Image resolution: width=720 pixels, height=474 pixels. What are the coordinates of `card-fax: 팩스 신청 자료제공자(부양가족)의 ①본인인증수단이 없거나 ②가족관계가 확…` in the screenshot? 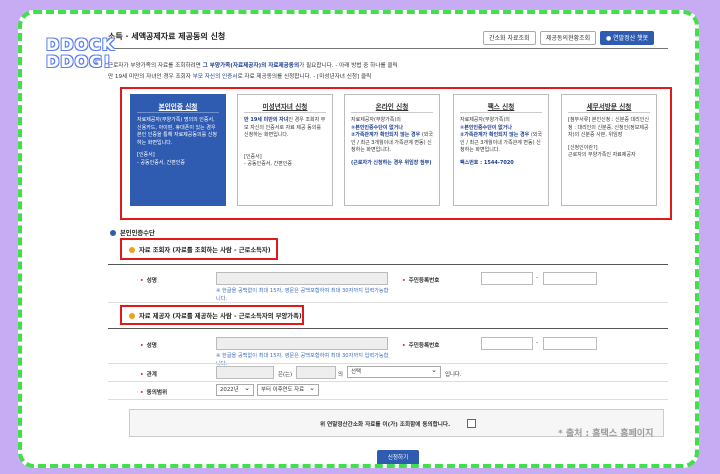 It's located at (501, 150).